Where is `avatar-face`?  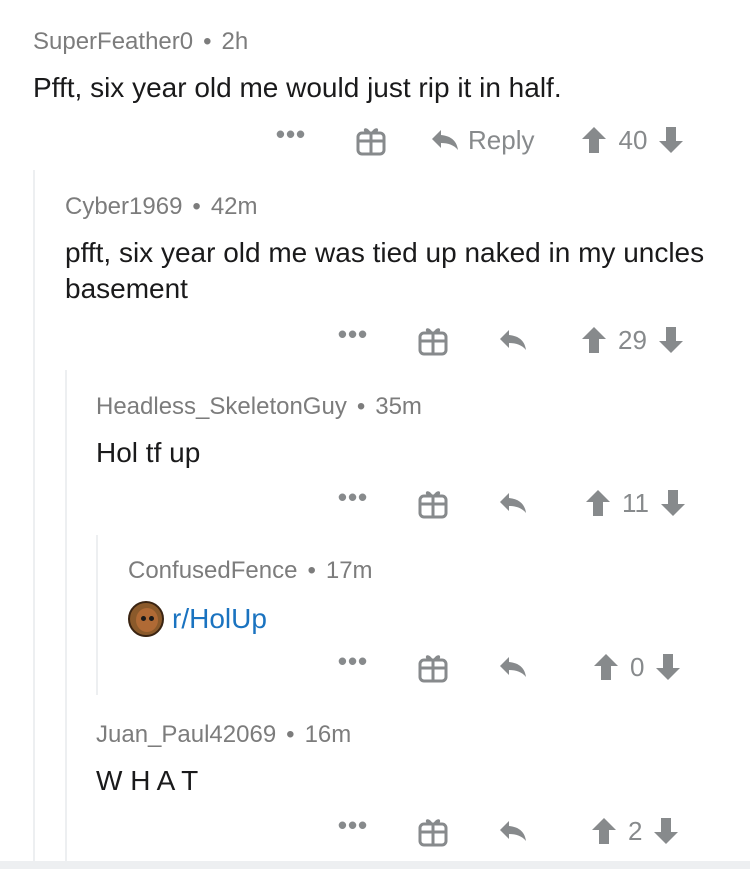 avatar-face is located at coordinates (147, 620).